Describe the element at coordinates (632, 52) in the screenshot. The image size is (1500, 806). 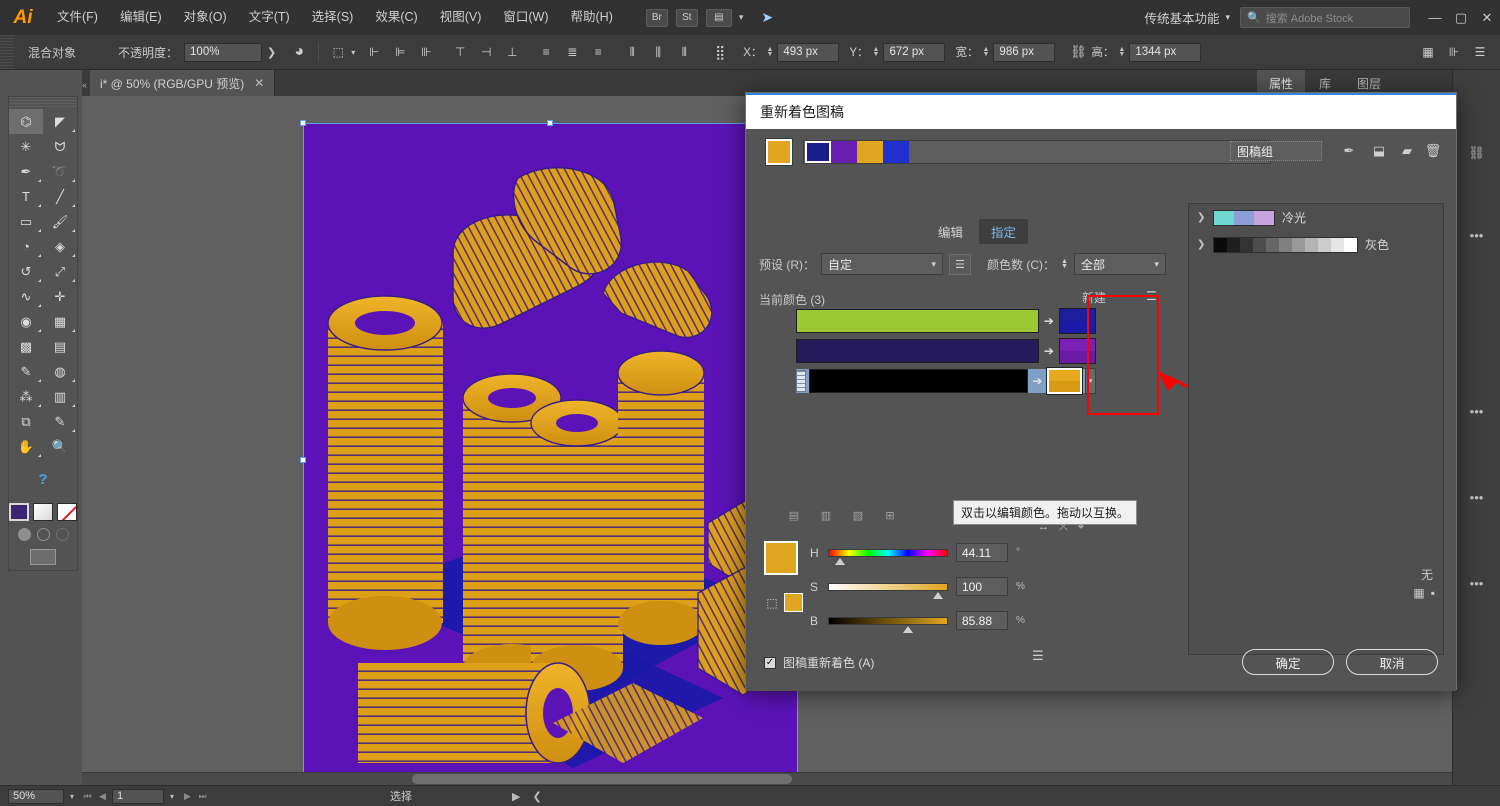
I see `distribute-left-icon: ⦀` at that location.